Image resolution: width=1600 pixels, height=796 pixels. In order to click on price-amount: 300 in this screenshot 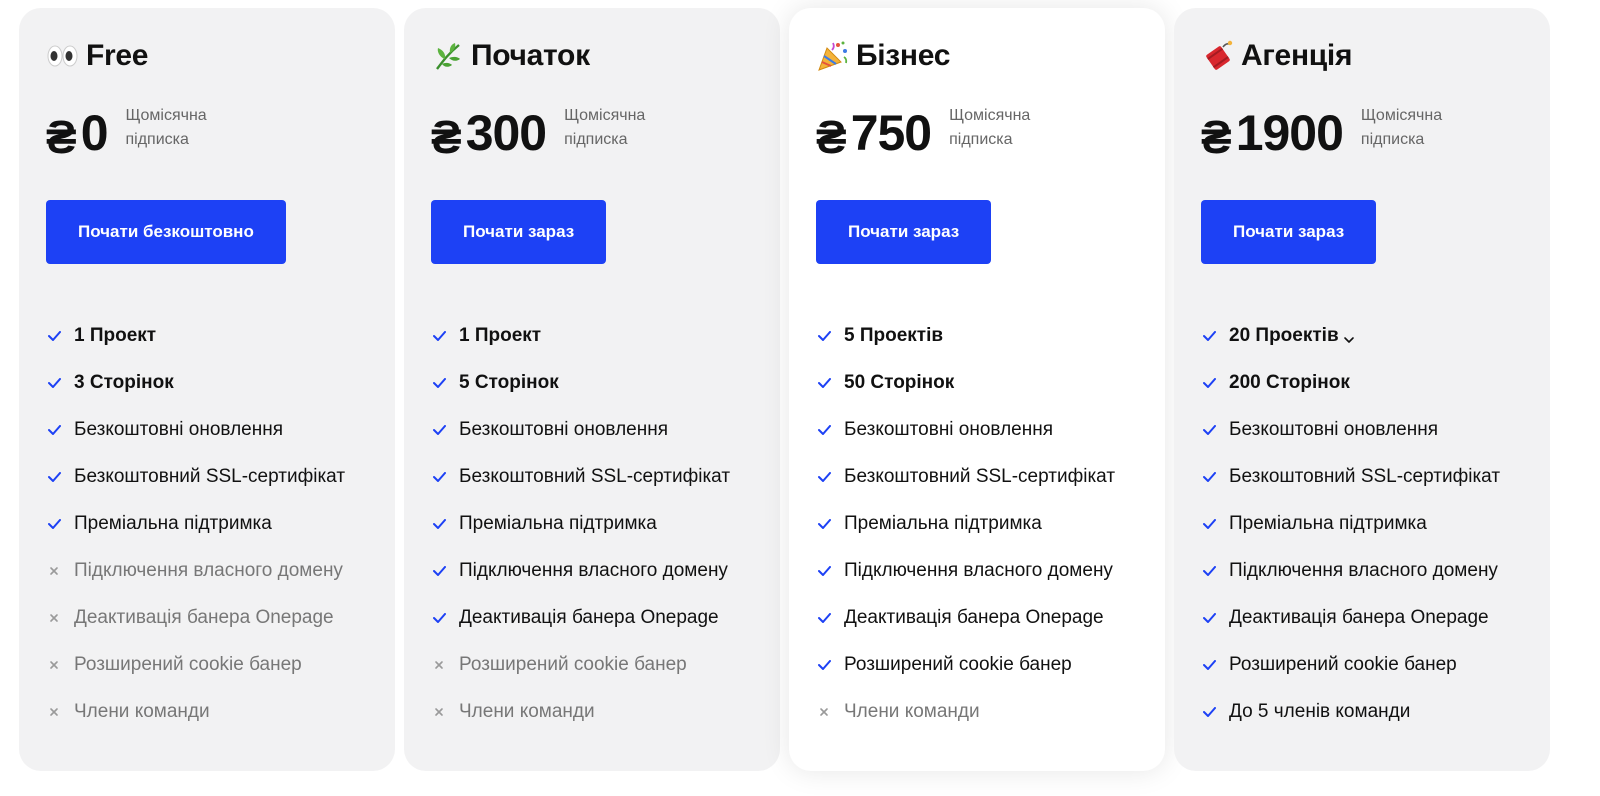, I will do `click(506, 133)`.